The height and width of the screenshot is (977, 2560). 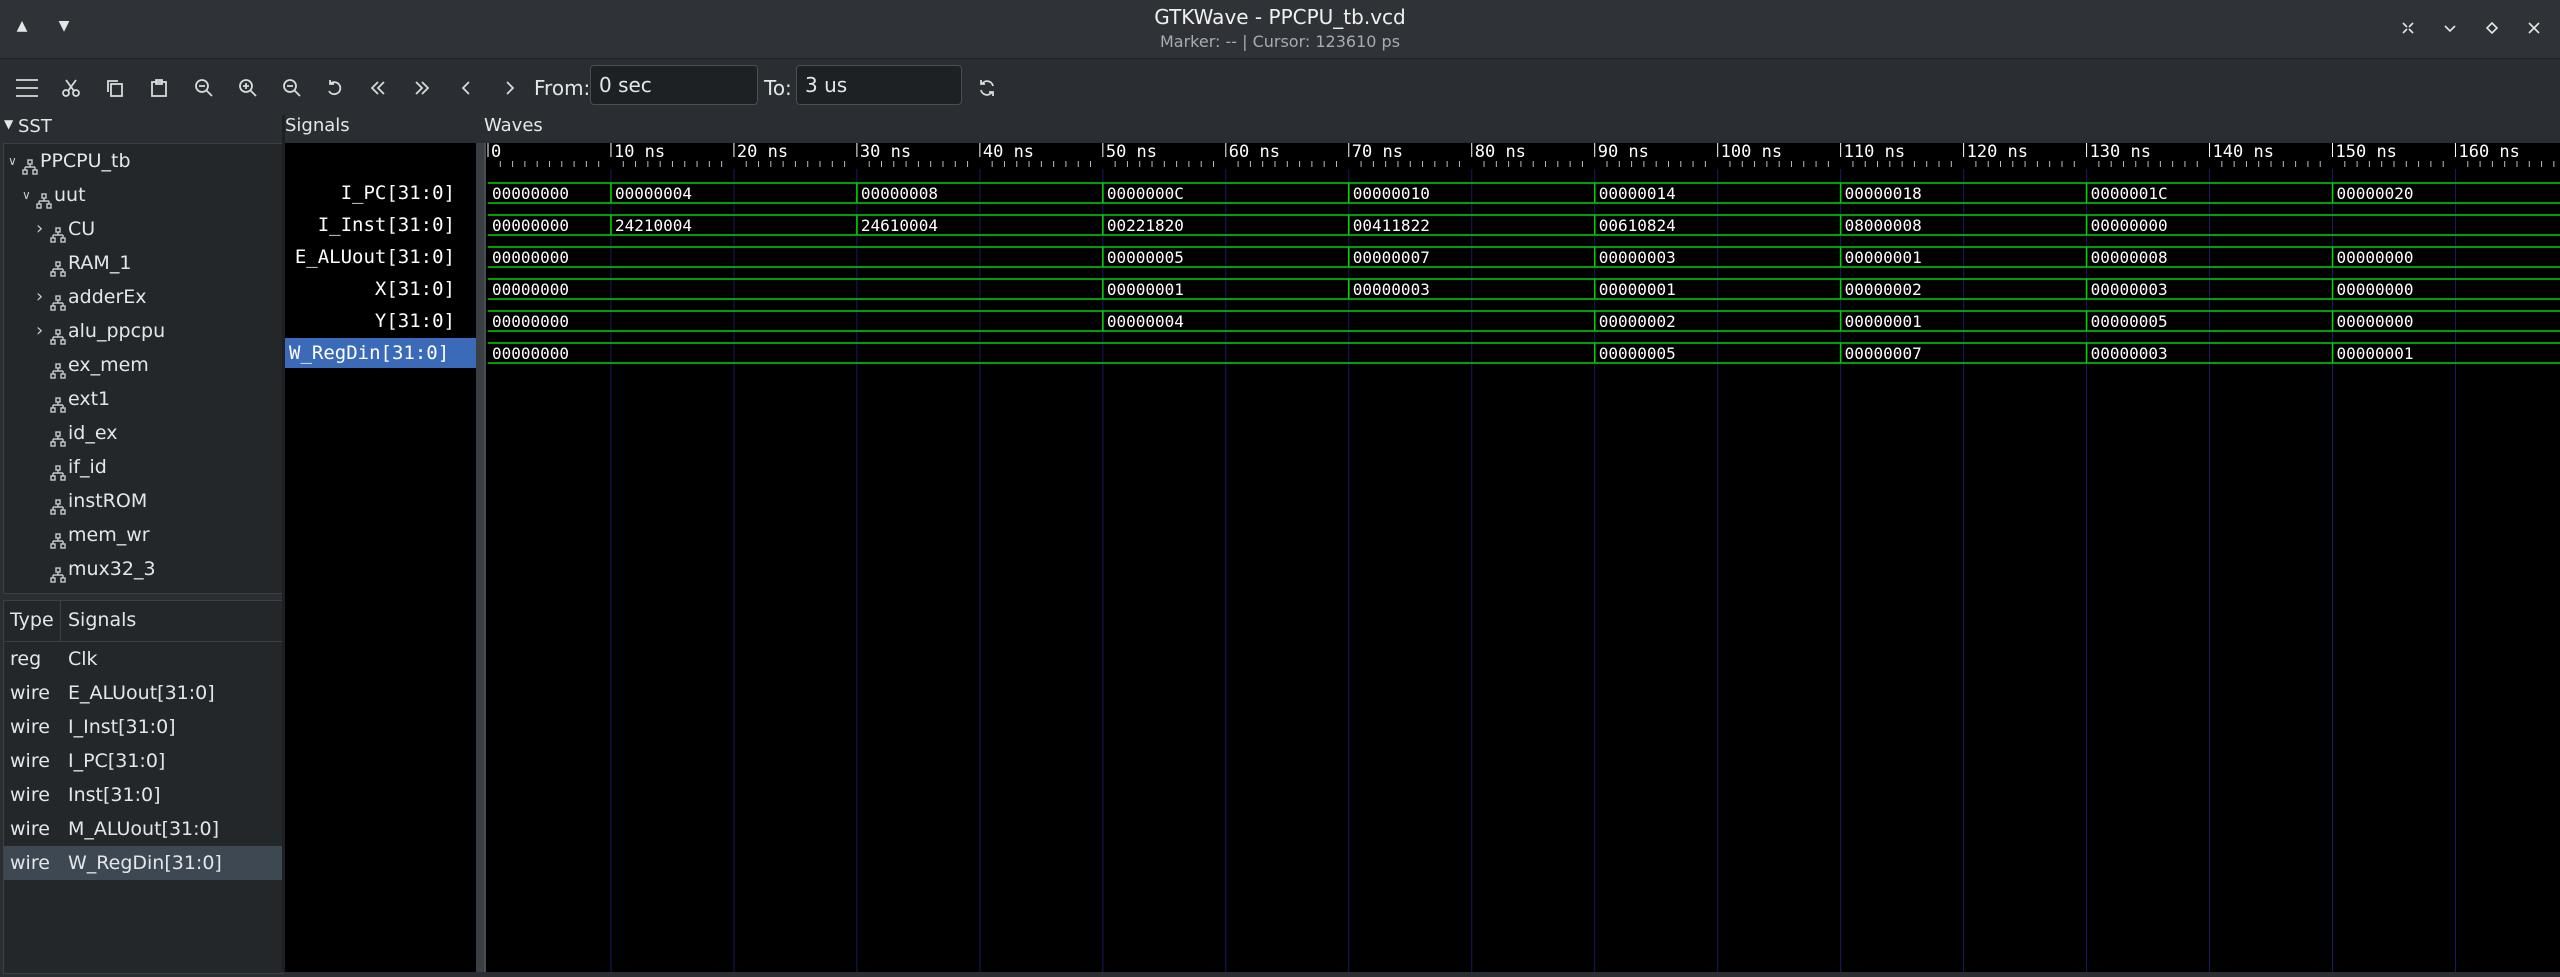 What do you see at coordinates (204, 88) in the screenshot?
I see `zoom-fit-icon` at bounding box center [204, 88].